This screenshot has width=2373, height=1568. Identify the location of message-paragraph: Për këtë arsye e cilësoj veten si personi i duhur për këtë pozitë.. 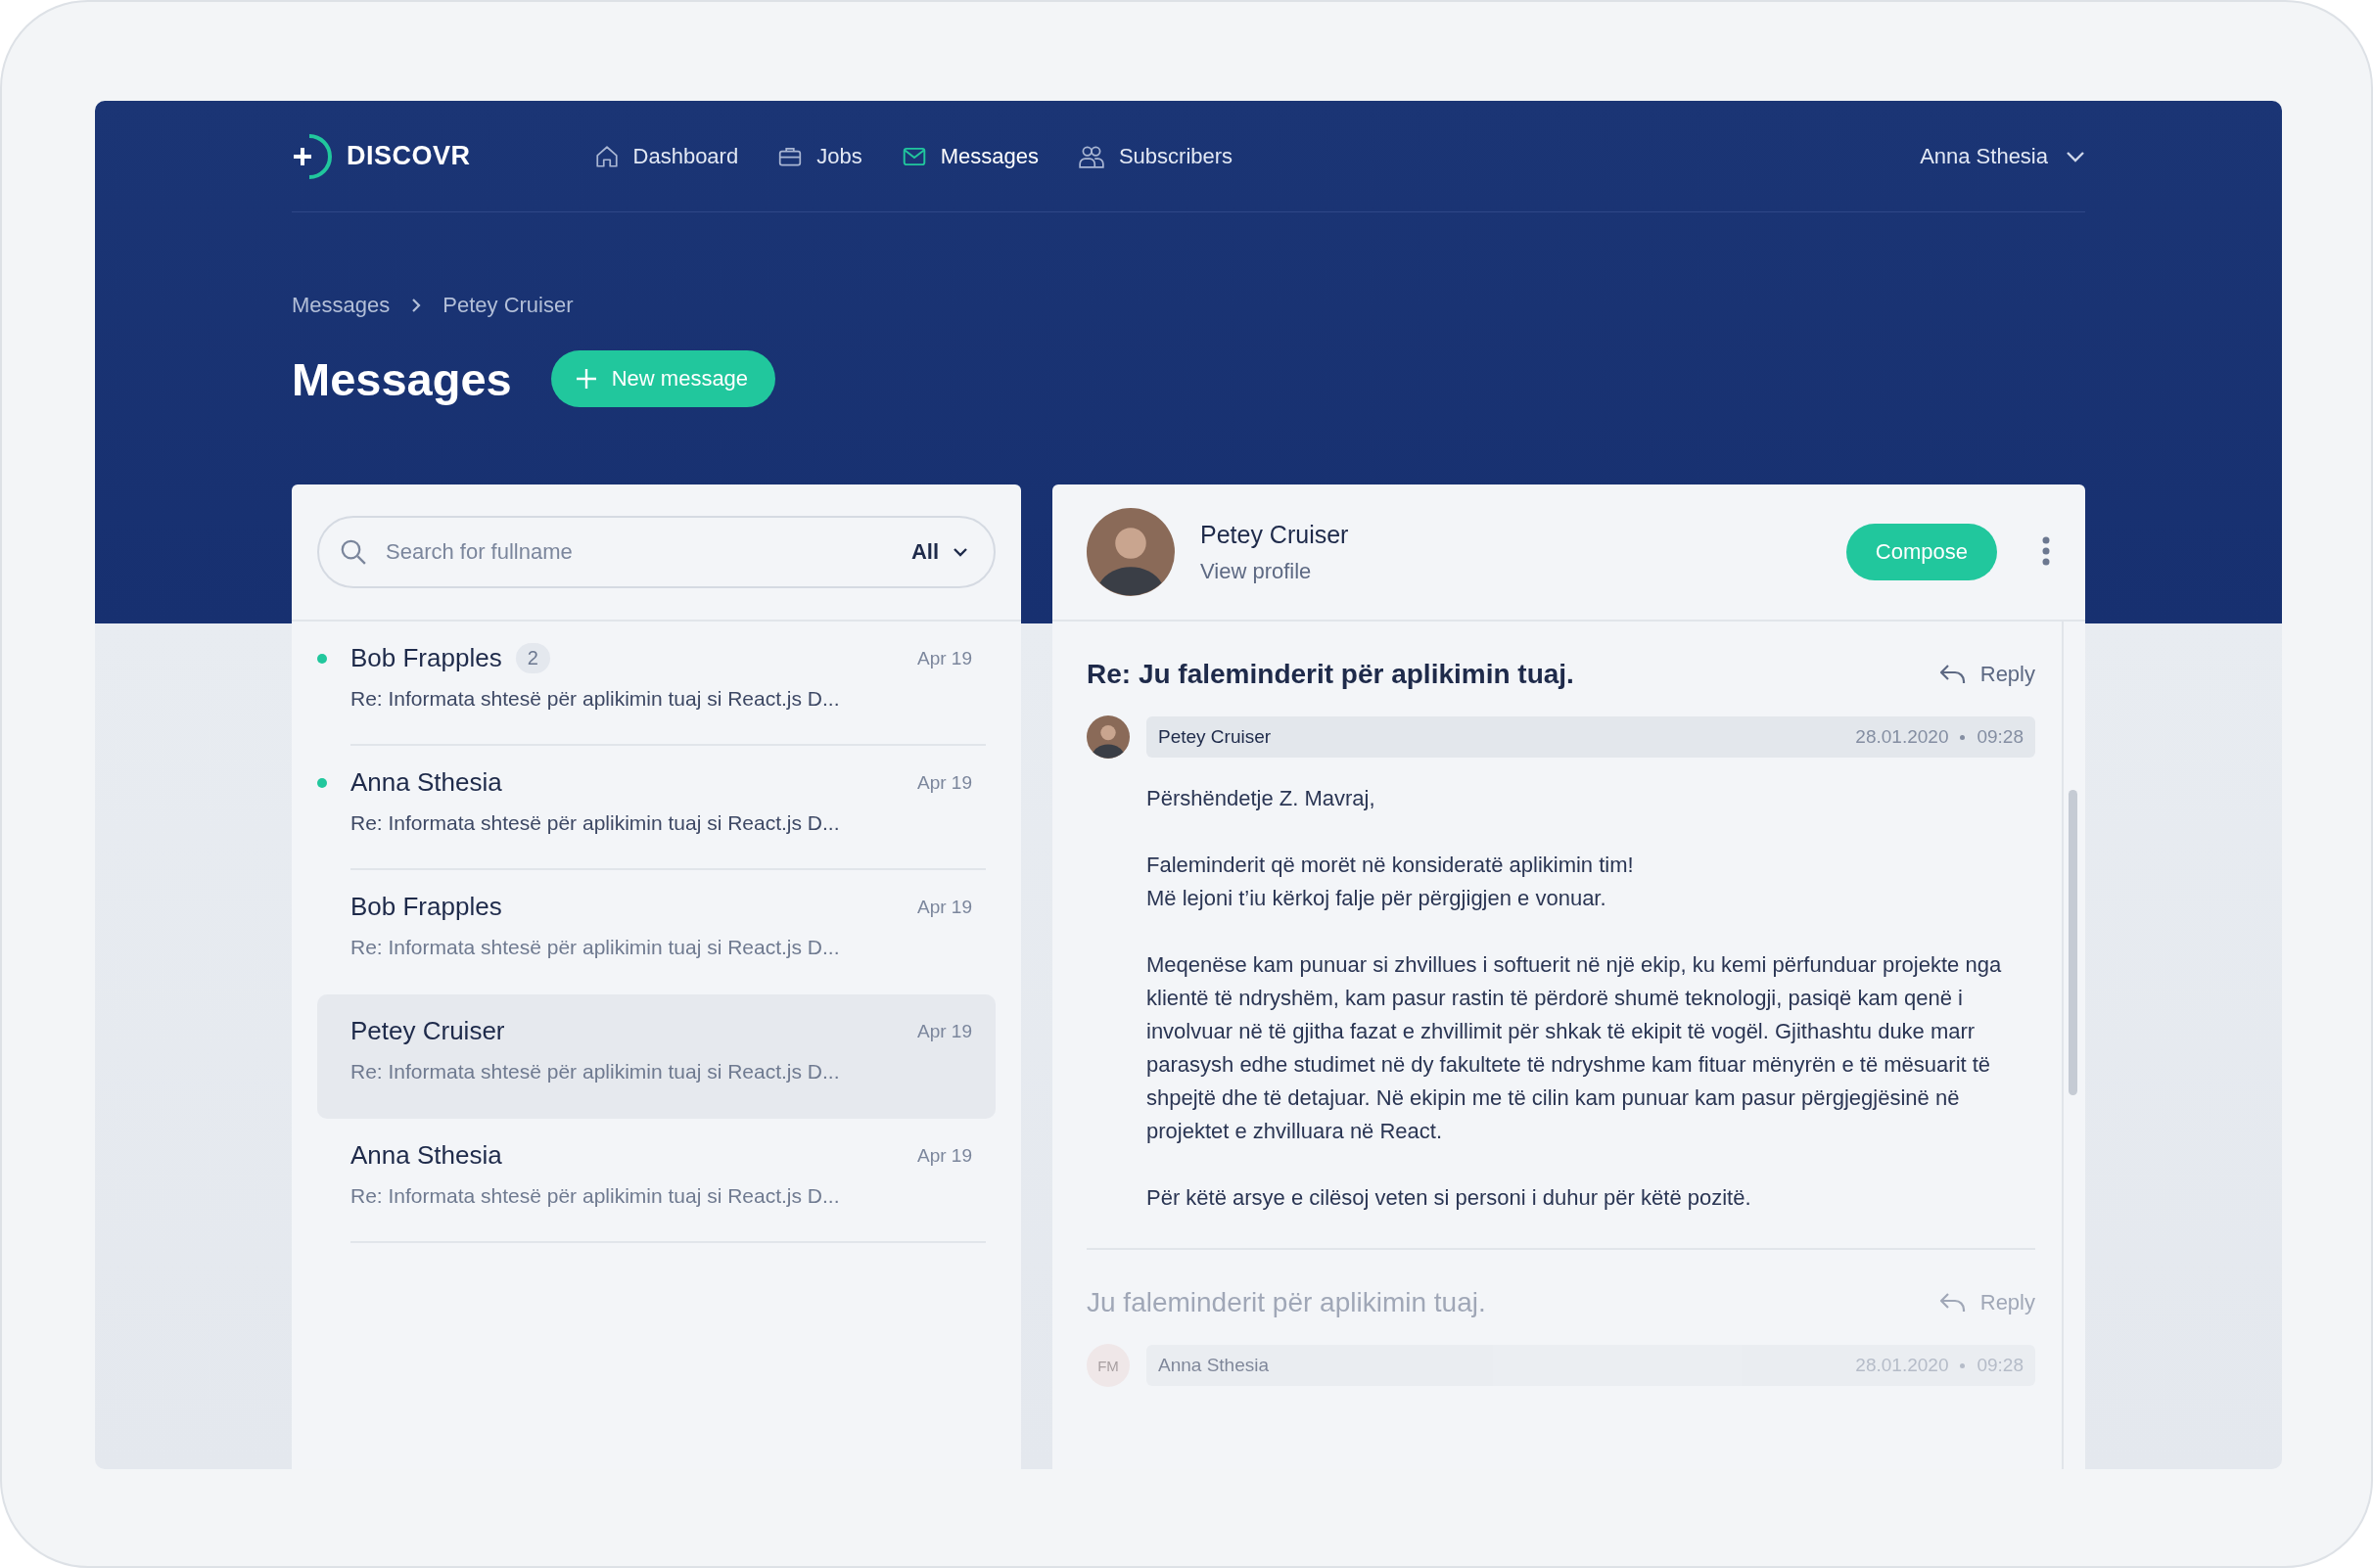
(1449, 1198).